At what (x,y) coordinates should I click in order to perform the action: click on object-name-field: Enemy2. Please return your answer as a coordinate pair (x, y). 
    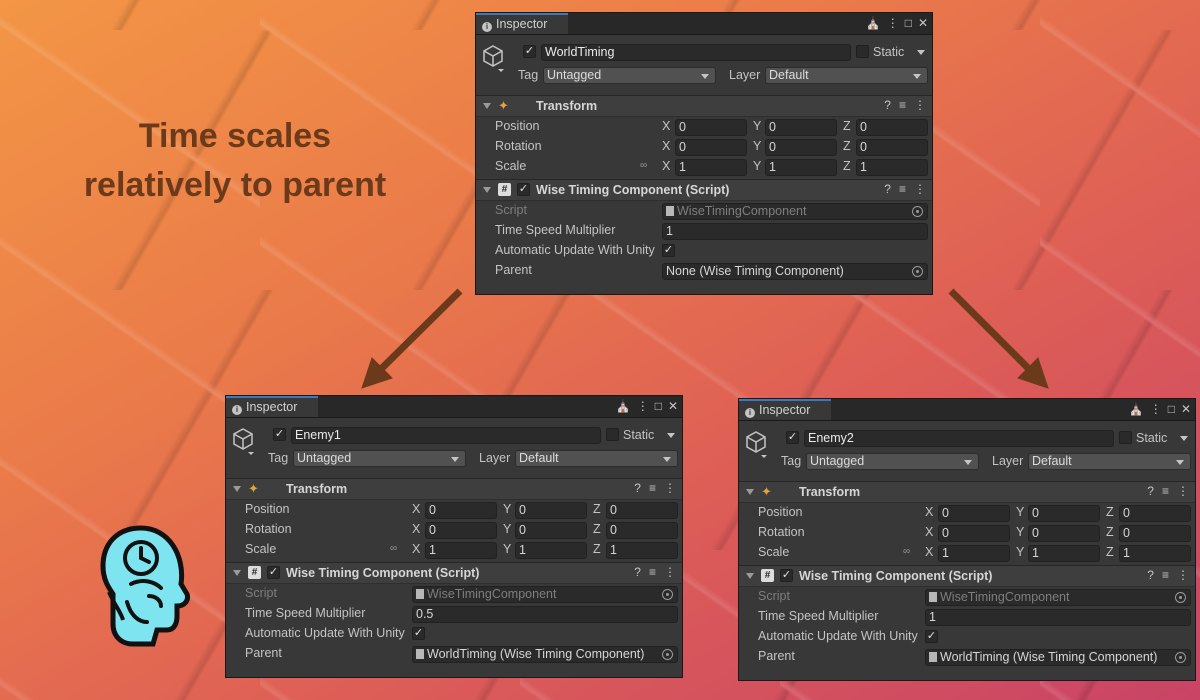
    Looking at the image, I should click on (959, 438).